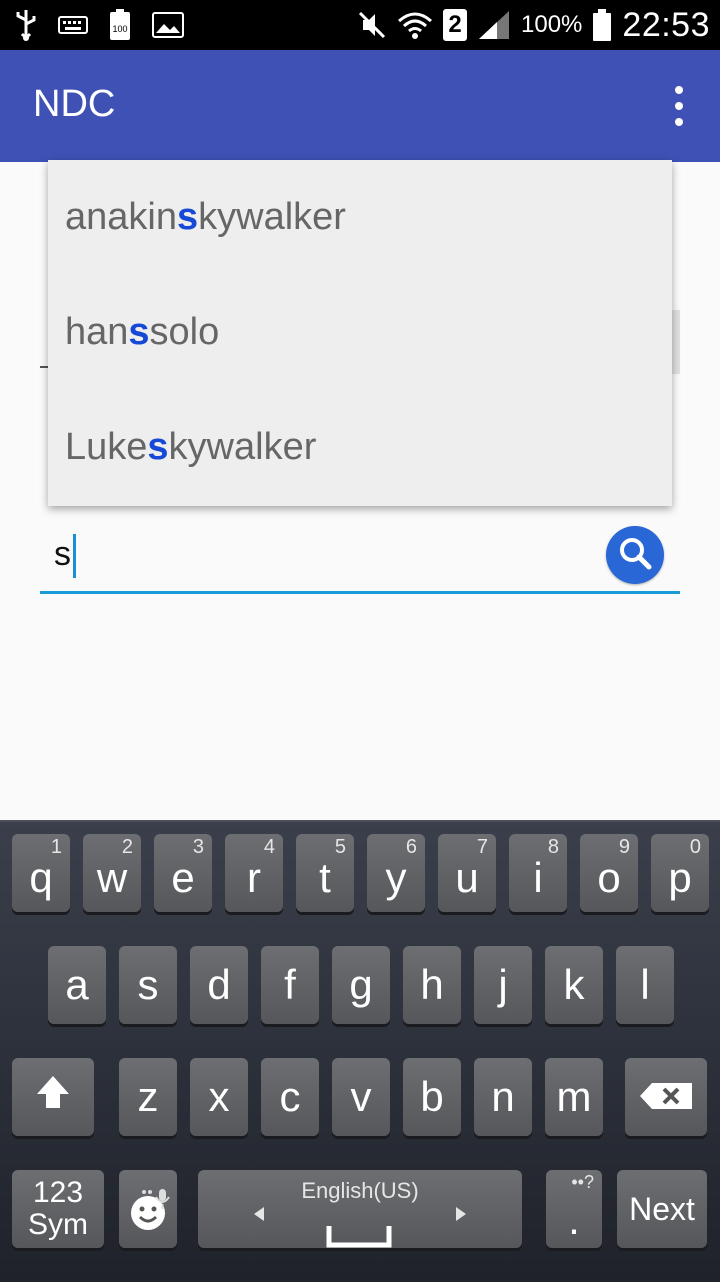 Image resolution: width=720 pixels, height=1282 pixels. I want to click on usb-icon, so click(26, 25).